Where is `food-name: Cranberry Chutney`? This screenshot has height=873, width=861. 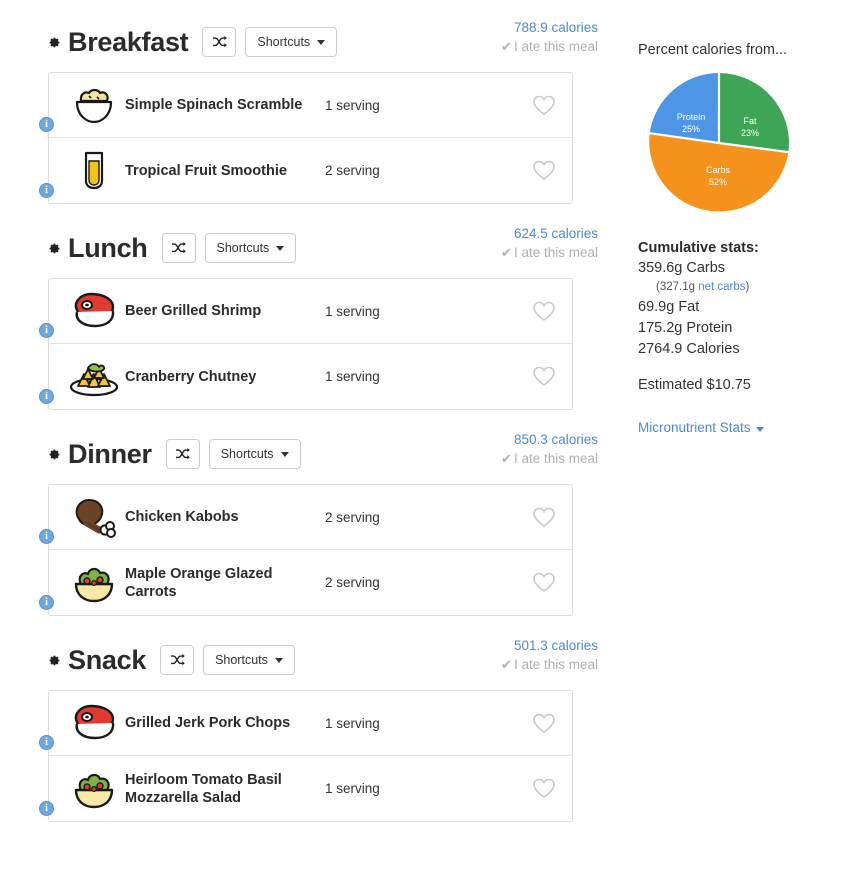
food-name: Cranberry Chutney is located at coordinates (191, 376).